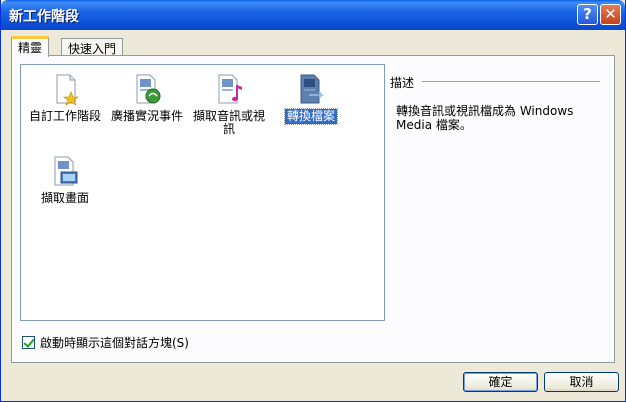 The image size is (626, 402). What do you see at coordinates (148, 89) in the screenshot?
I see `broadcast-live-icon` at bounding box center [148, 89].